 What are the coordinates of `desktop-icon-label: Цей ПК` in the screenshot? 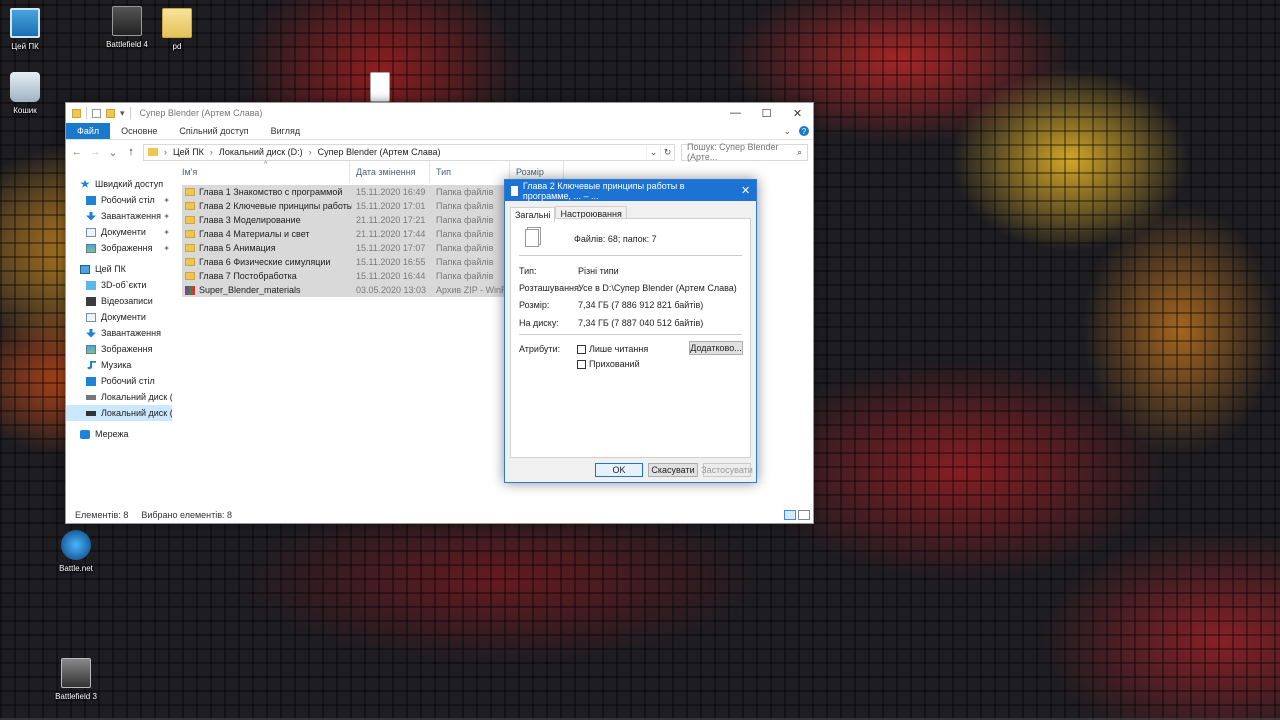 It's located at (25, 46).